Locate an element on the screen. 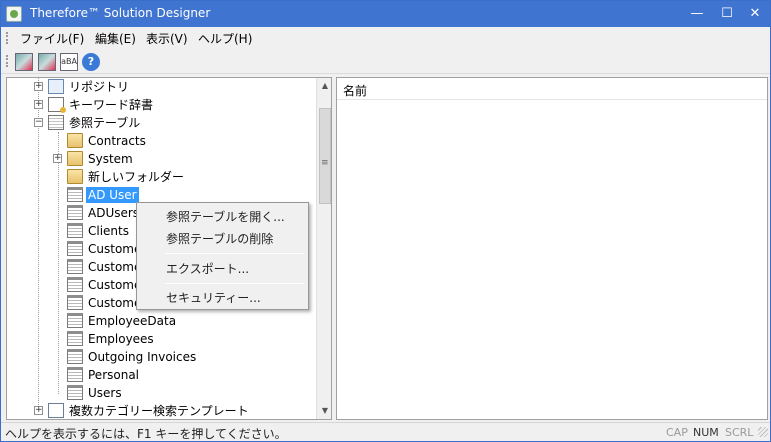  tree-item-label: Outgoing Invoices is located at coordinates (142, 357).